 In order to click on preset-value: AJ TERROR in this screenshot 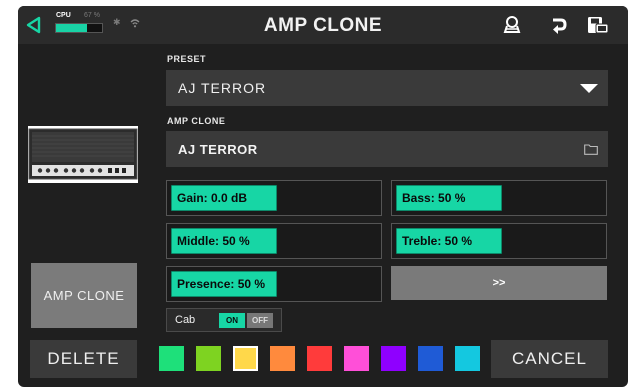, I will do `click(222, 88)`.